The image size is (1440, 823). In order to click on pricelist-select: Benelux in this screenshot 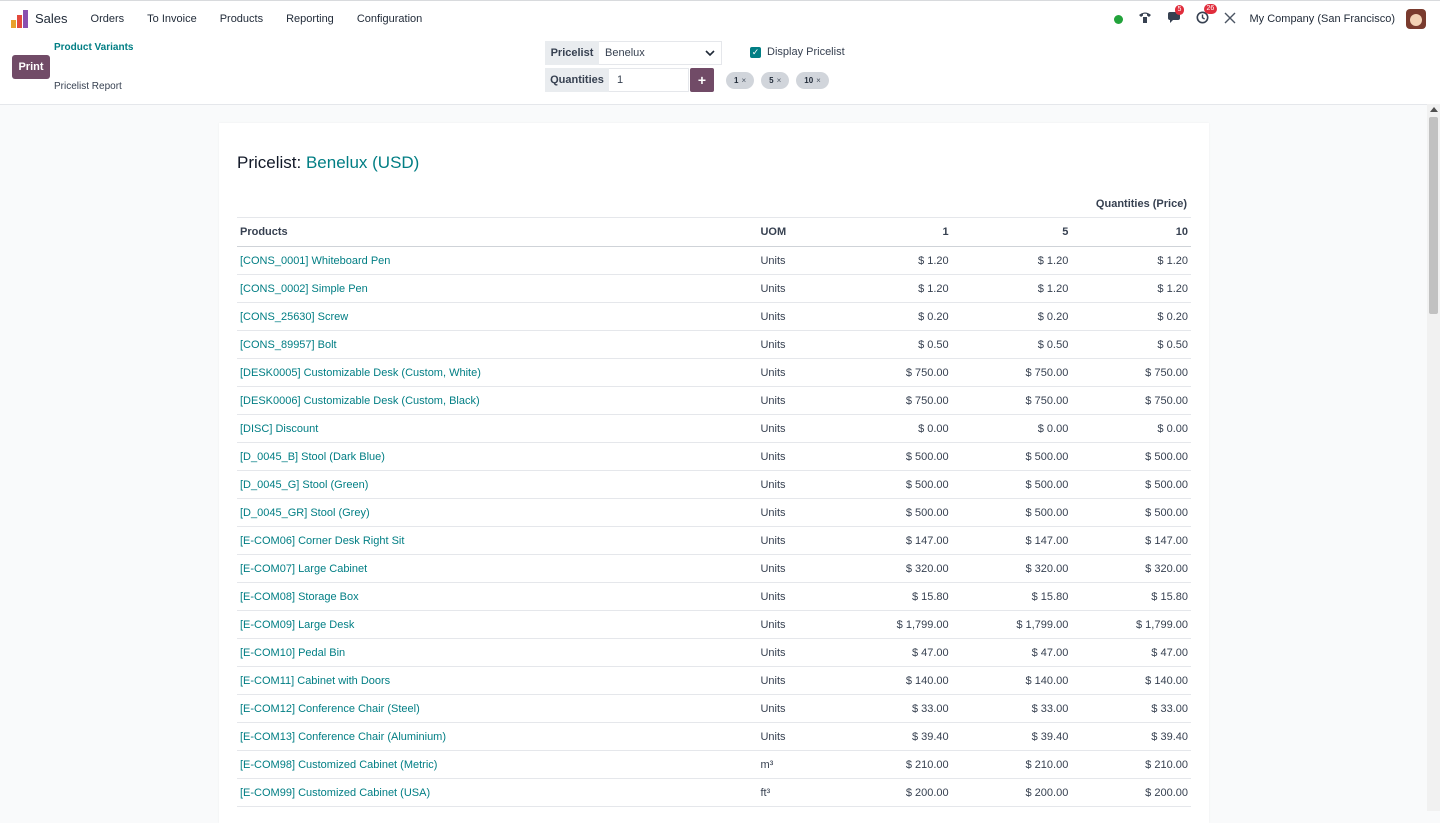, I will do `click(660, 53)`.